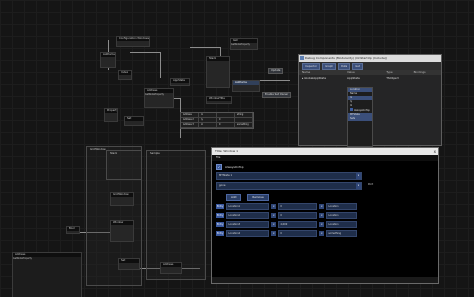 This screenshot has width=474, height=297. What do you see at coordinates (277, 95) in the screenshot?
I see `enable-set-owner-button: Enable Set Owner` at bounding box center [277, 95].